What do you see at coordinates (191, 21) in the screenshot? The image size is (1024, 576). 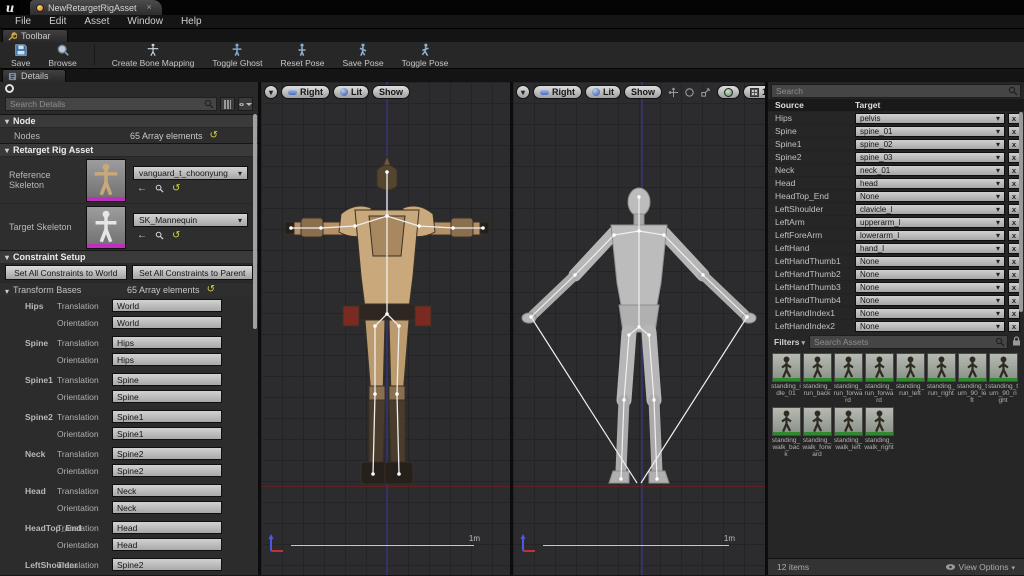 I see `menu-item-help: Help` at bounding box center [191, 21].